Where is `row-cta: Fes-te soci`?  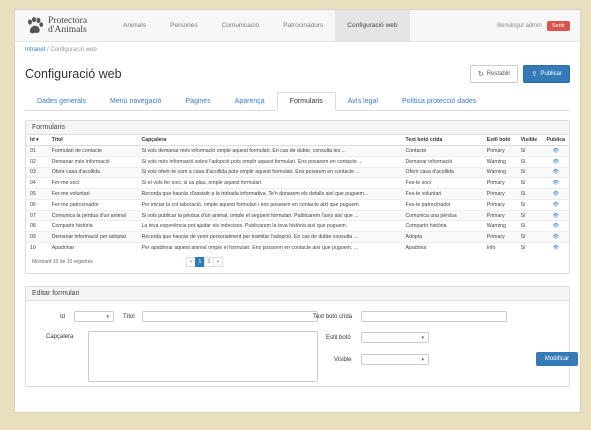 row-cta: Fes-te soci is located at coordinates (442, 183).